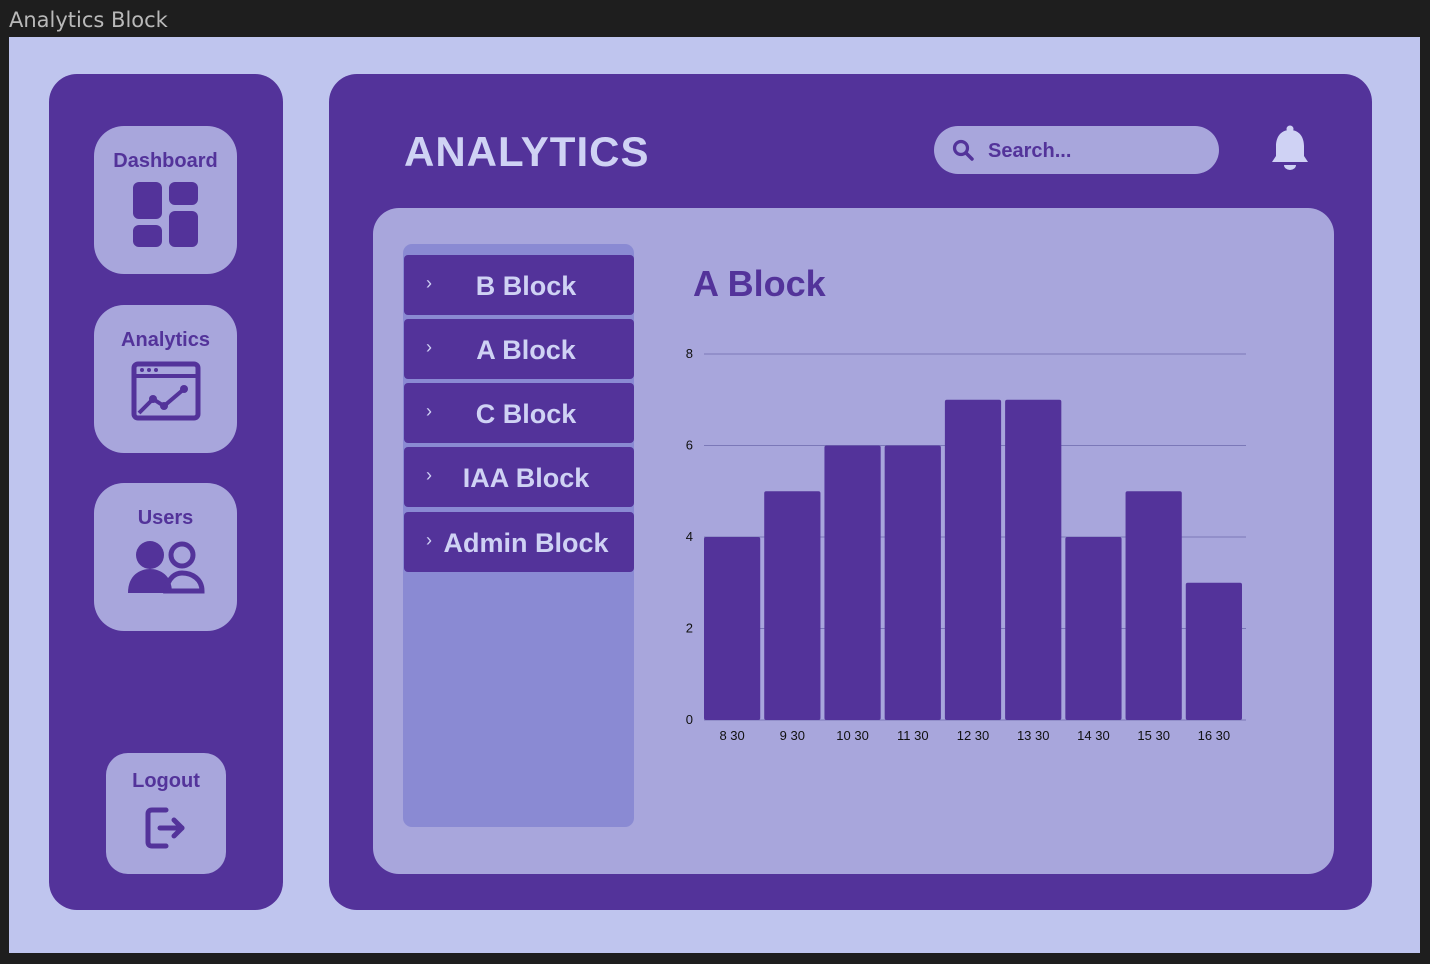 This screenshot has height=964, width=1430. I want to click on block-item-c: › C Block, so click(519, 413).